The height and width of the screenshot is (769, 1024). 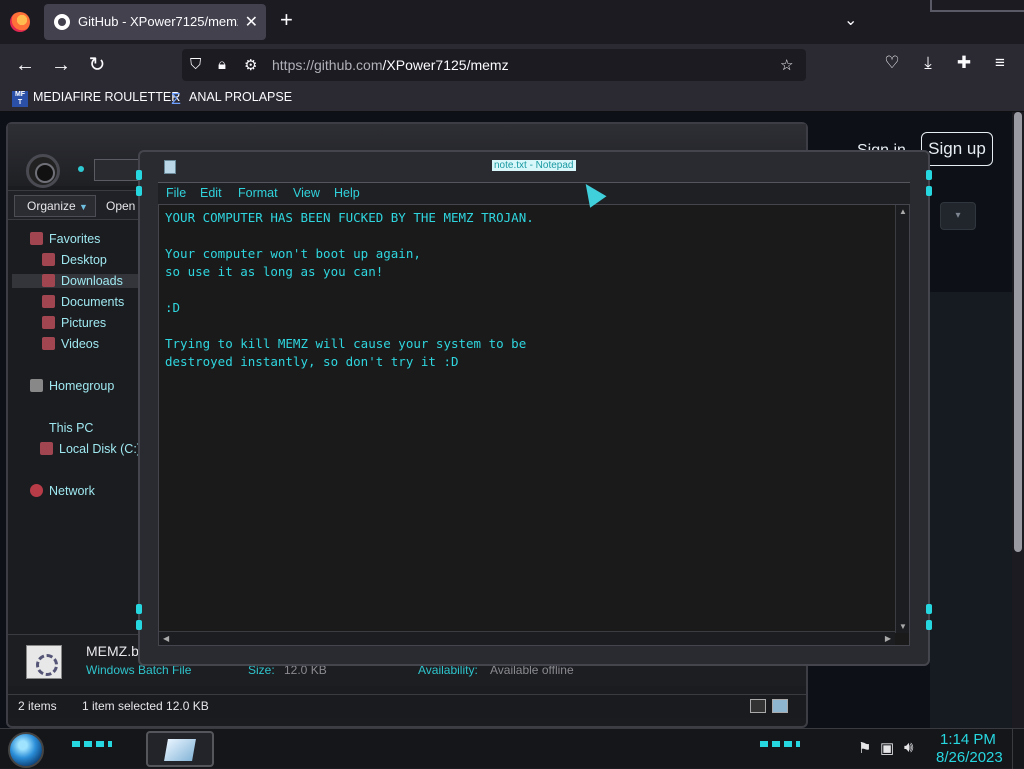 I want to click on scroll-thumb, so click(x=1018, y=332).